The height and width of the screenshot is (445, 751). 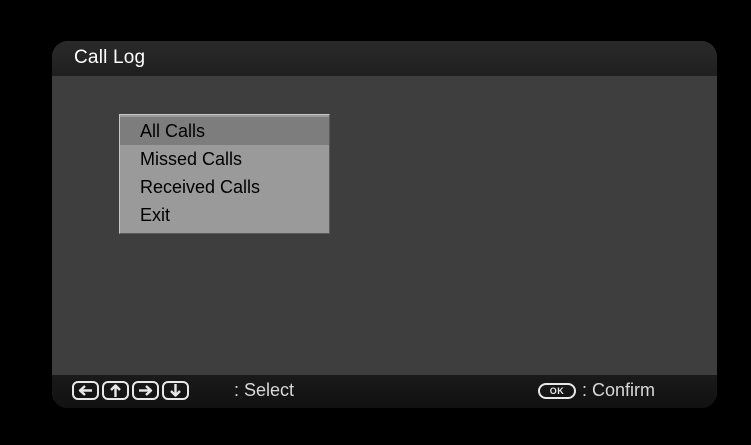 I want to click on menu-item-exit: Exit, so click(x=224, y=215).